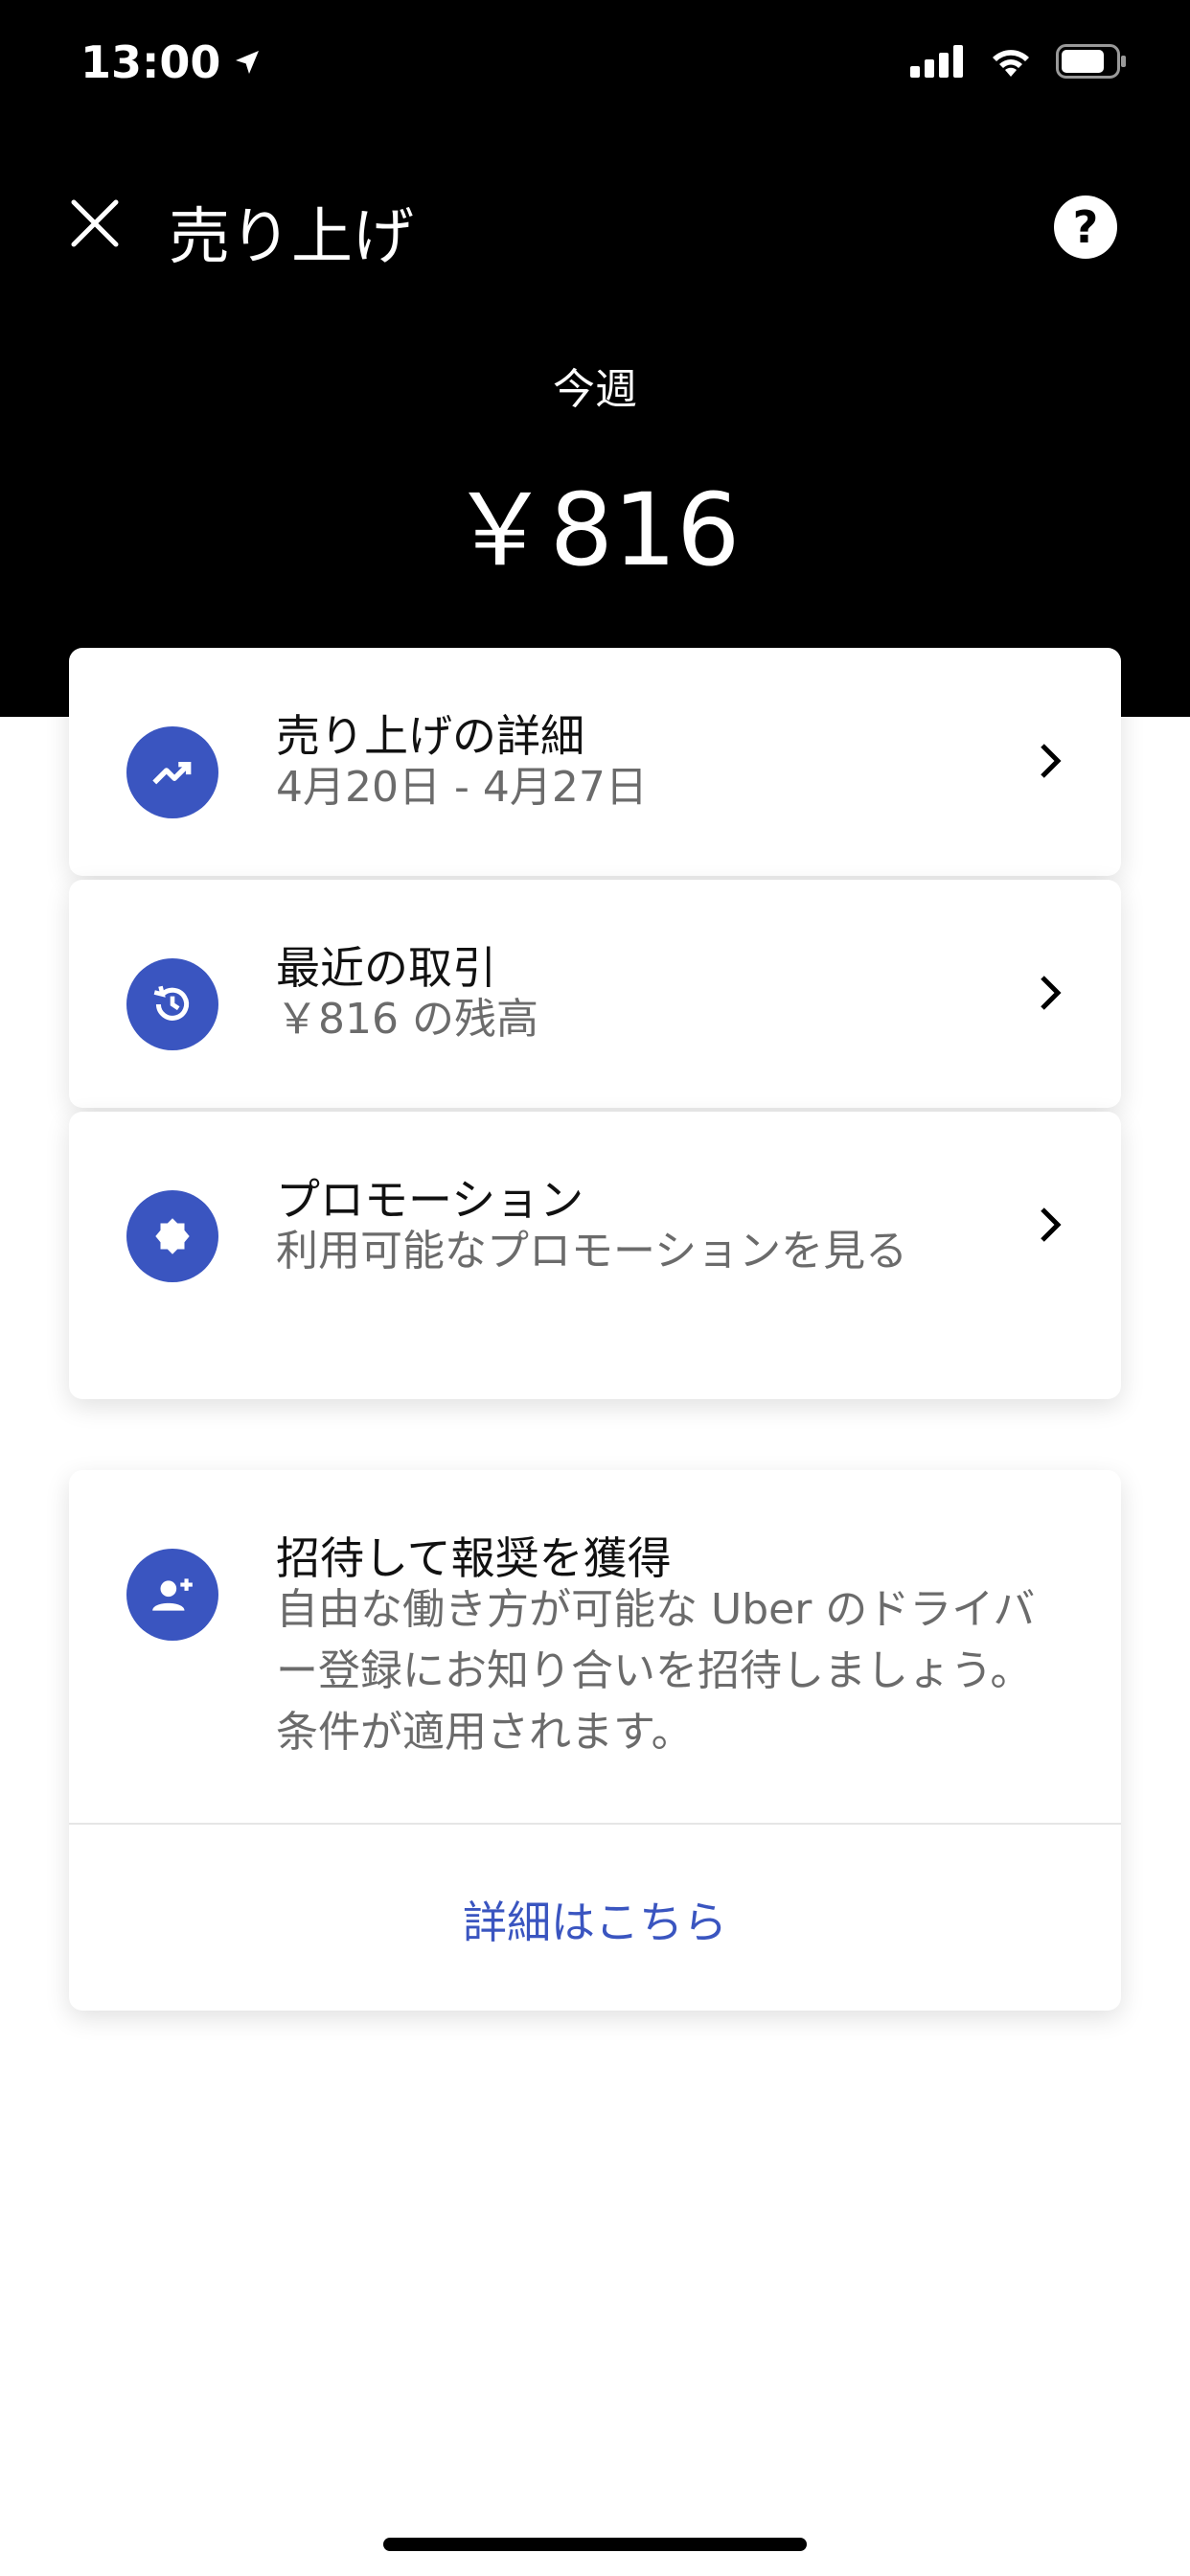  What do you see at coordinates (595, 530) in the screenshot?
I see `earnings-amount: ￥816` at bounding box center [595, 530].